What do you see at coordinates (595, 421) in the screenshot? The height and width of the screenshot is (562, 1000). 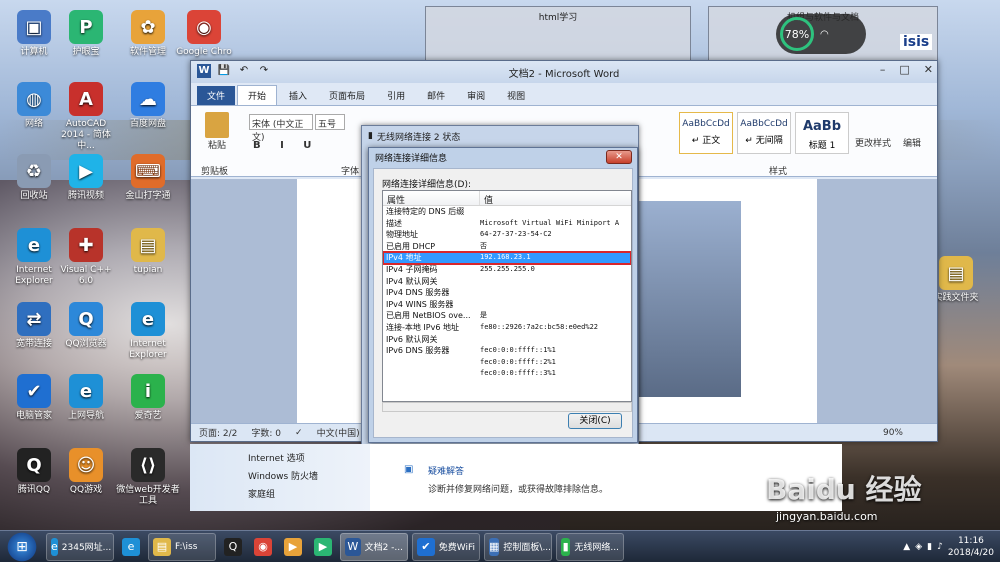 I see `close-button: 关闭(C)` at bounding box center [595, 421].